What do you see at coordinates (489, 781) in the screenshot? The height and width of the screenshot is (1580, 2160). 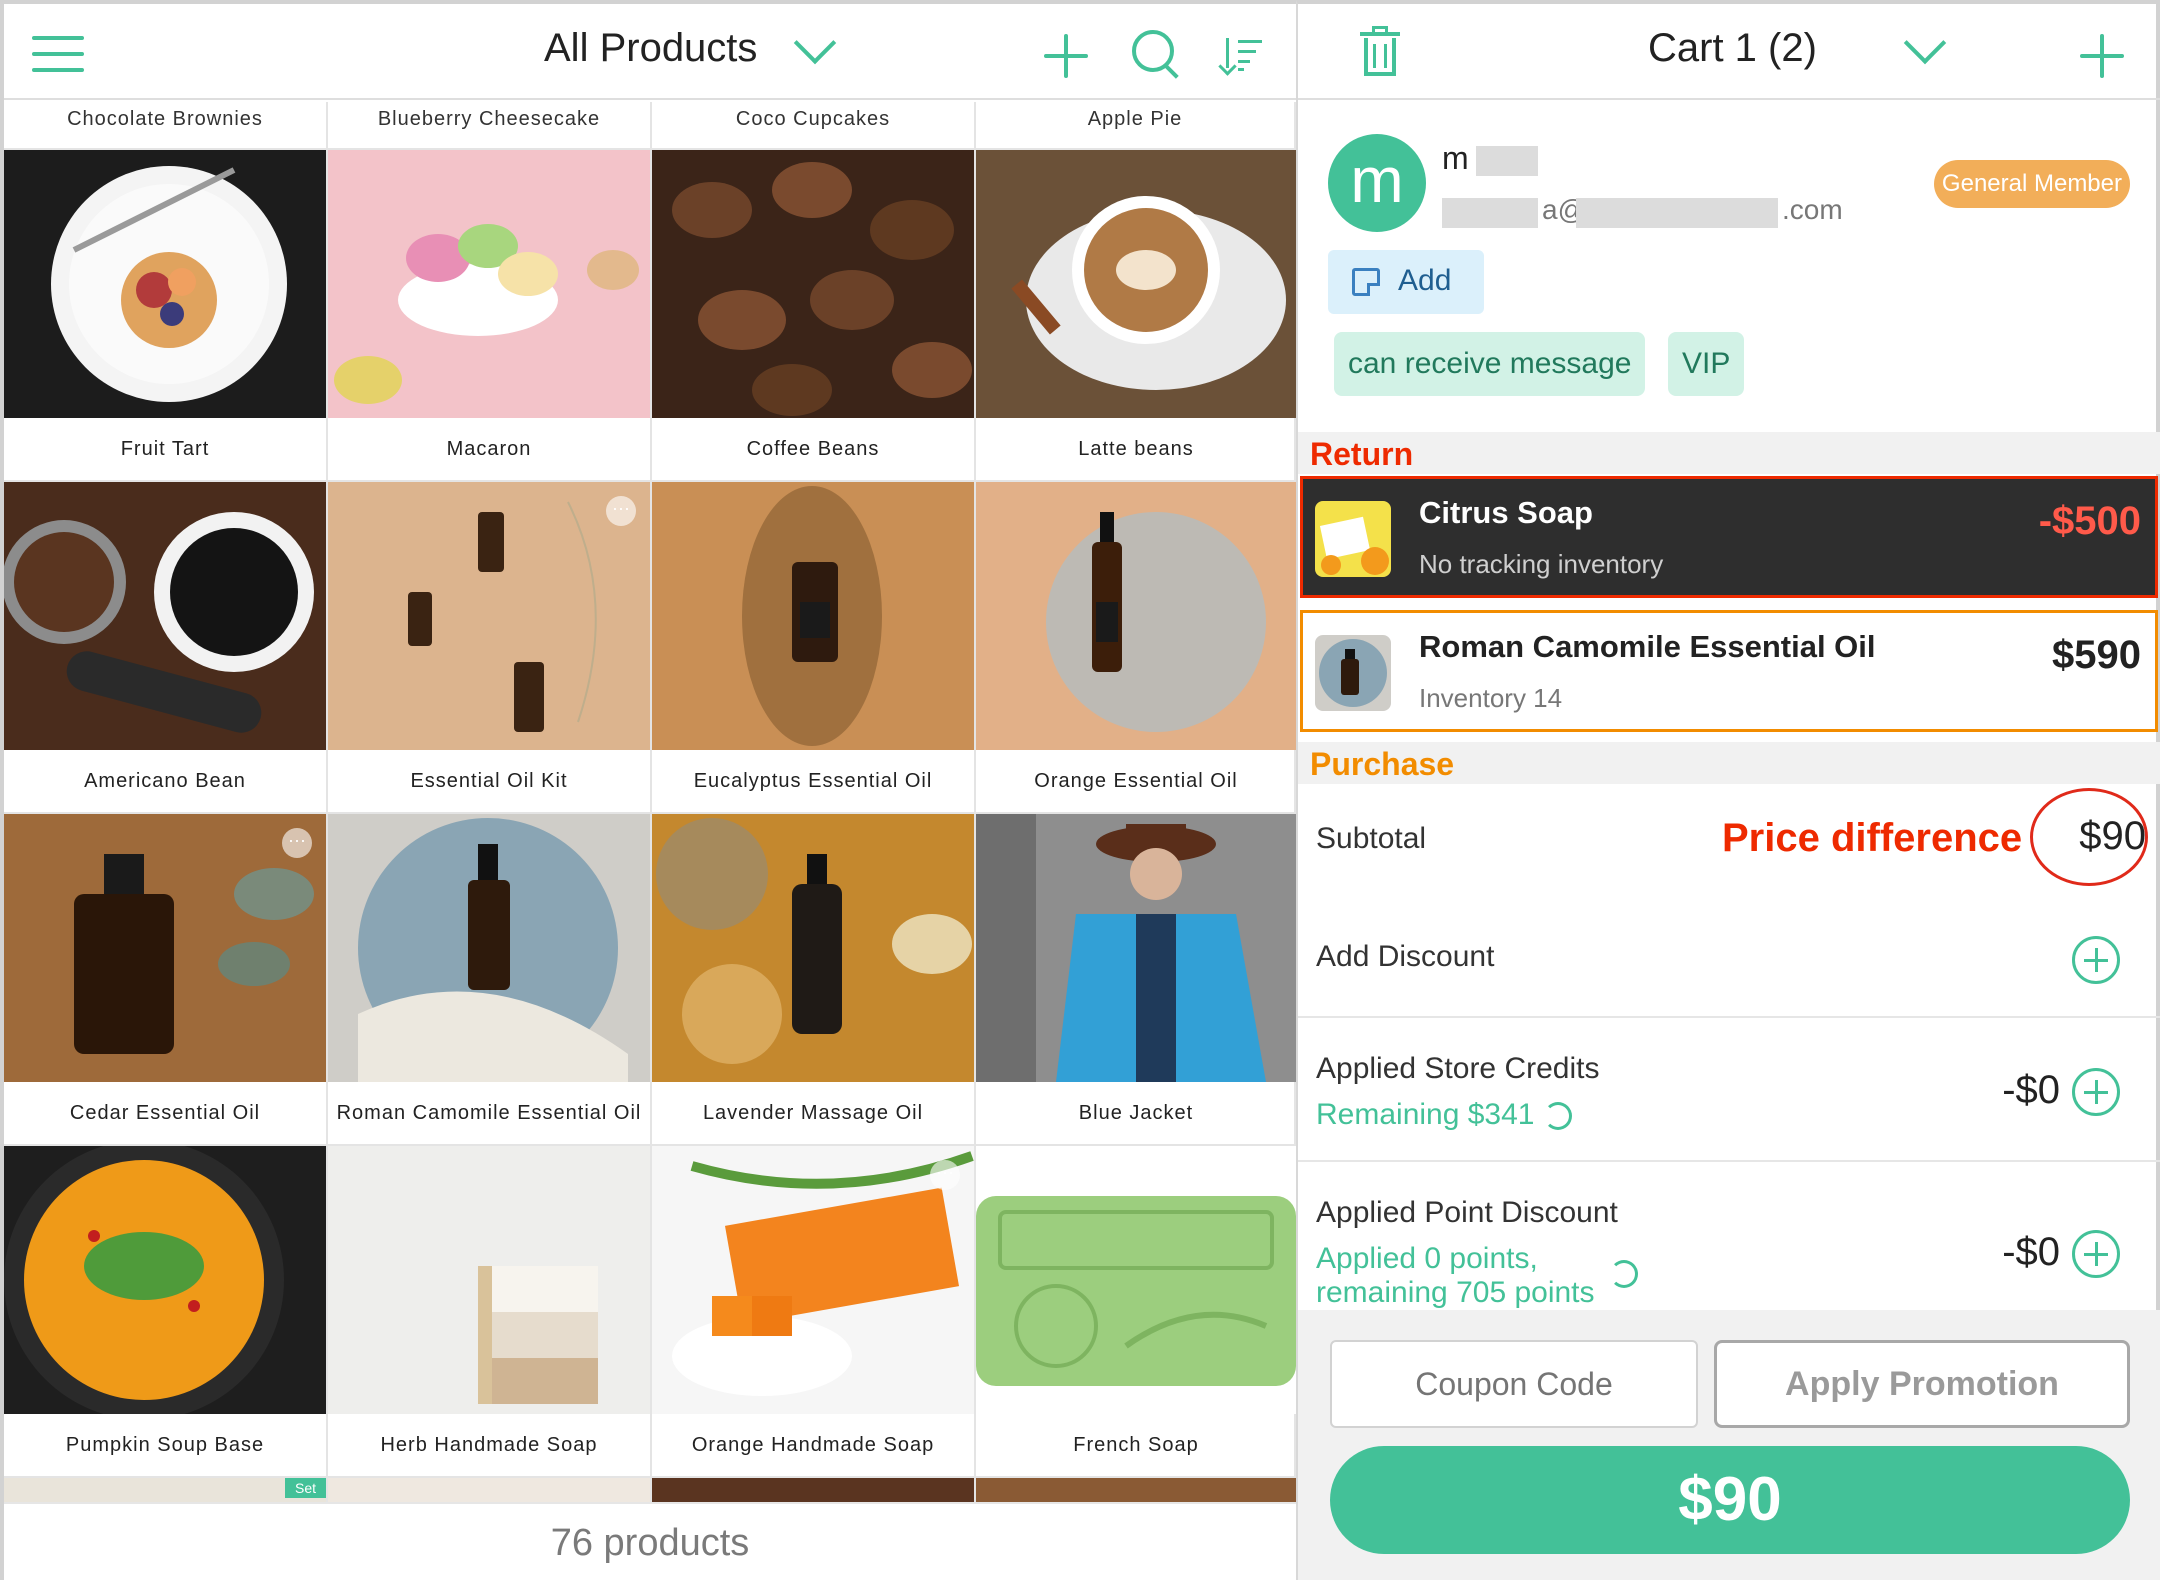 I see `product-name: Essential Oil Kit` at bounding box center [489, 781].